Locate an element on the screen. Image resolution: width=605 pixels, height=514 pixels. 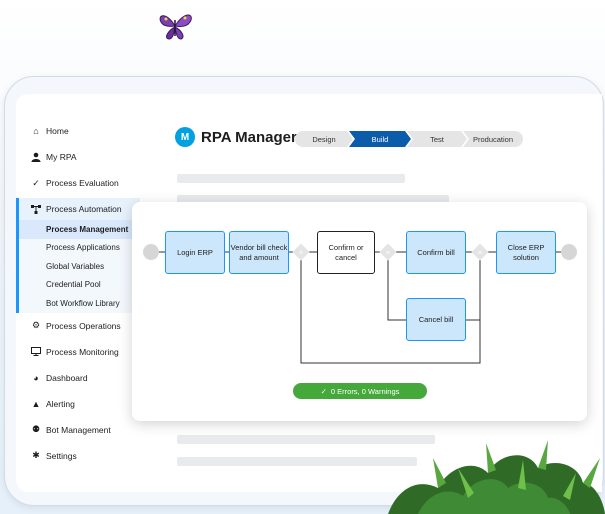
app-logo: M RPA Manager is located at coordinates (236, 137).